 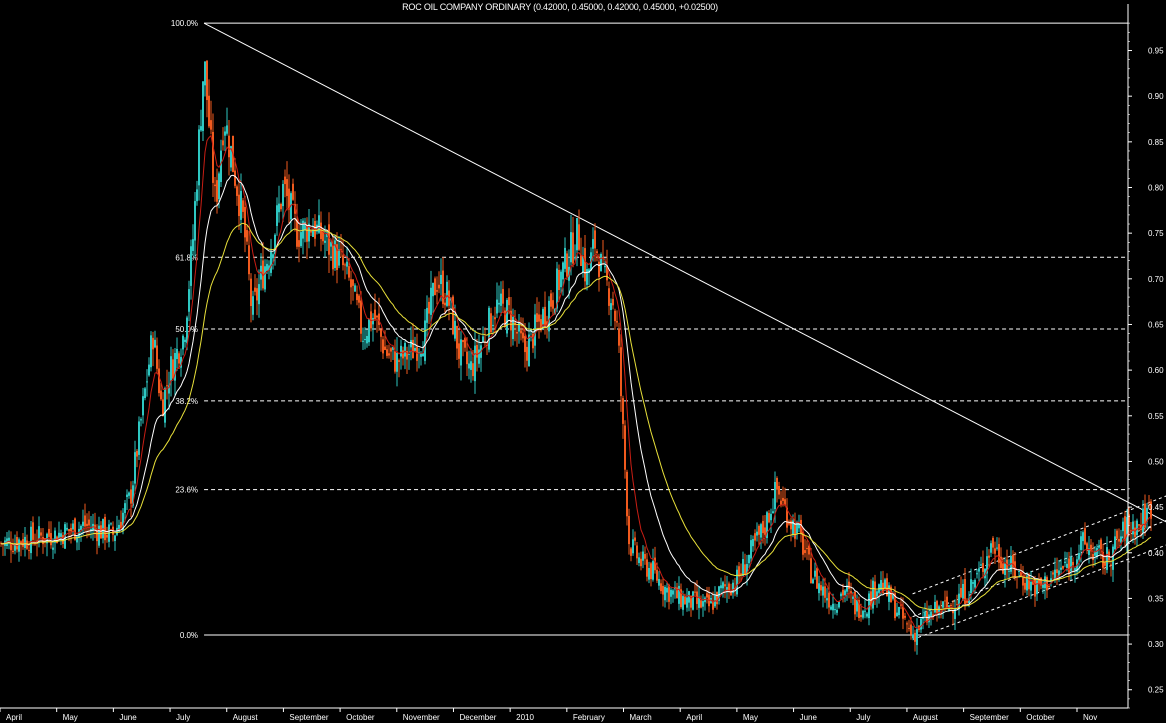 I want to click on fib-label-0: 100.0%, so click(x=184, y=23).